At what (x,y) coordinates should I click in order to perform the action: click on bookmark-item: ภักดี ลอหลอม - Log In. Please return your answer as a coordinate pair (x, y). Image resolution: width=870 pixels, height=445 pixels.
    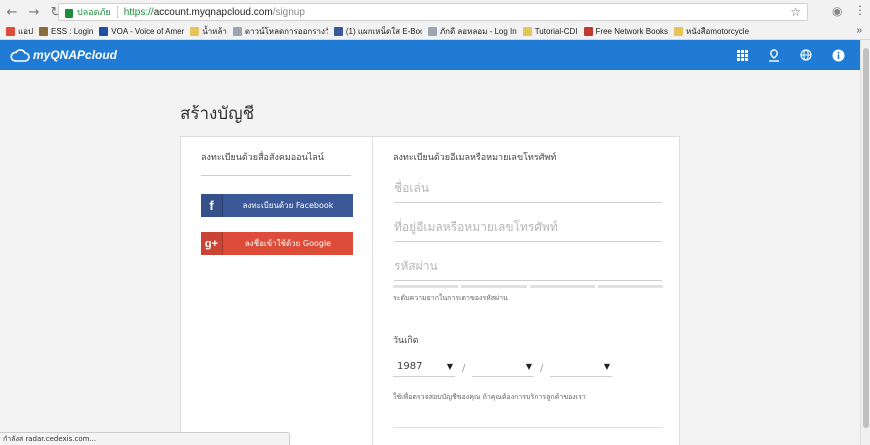
    Looking at the image, I should click on (472, 31).